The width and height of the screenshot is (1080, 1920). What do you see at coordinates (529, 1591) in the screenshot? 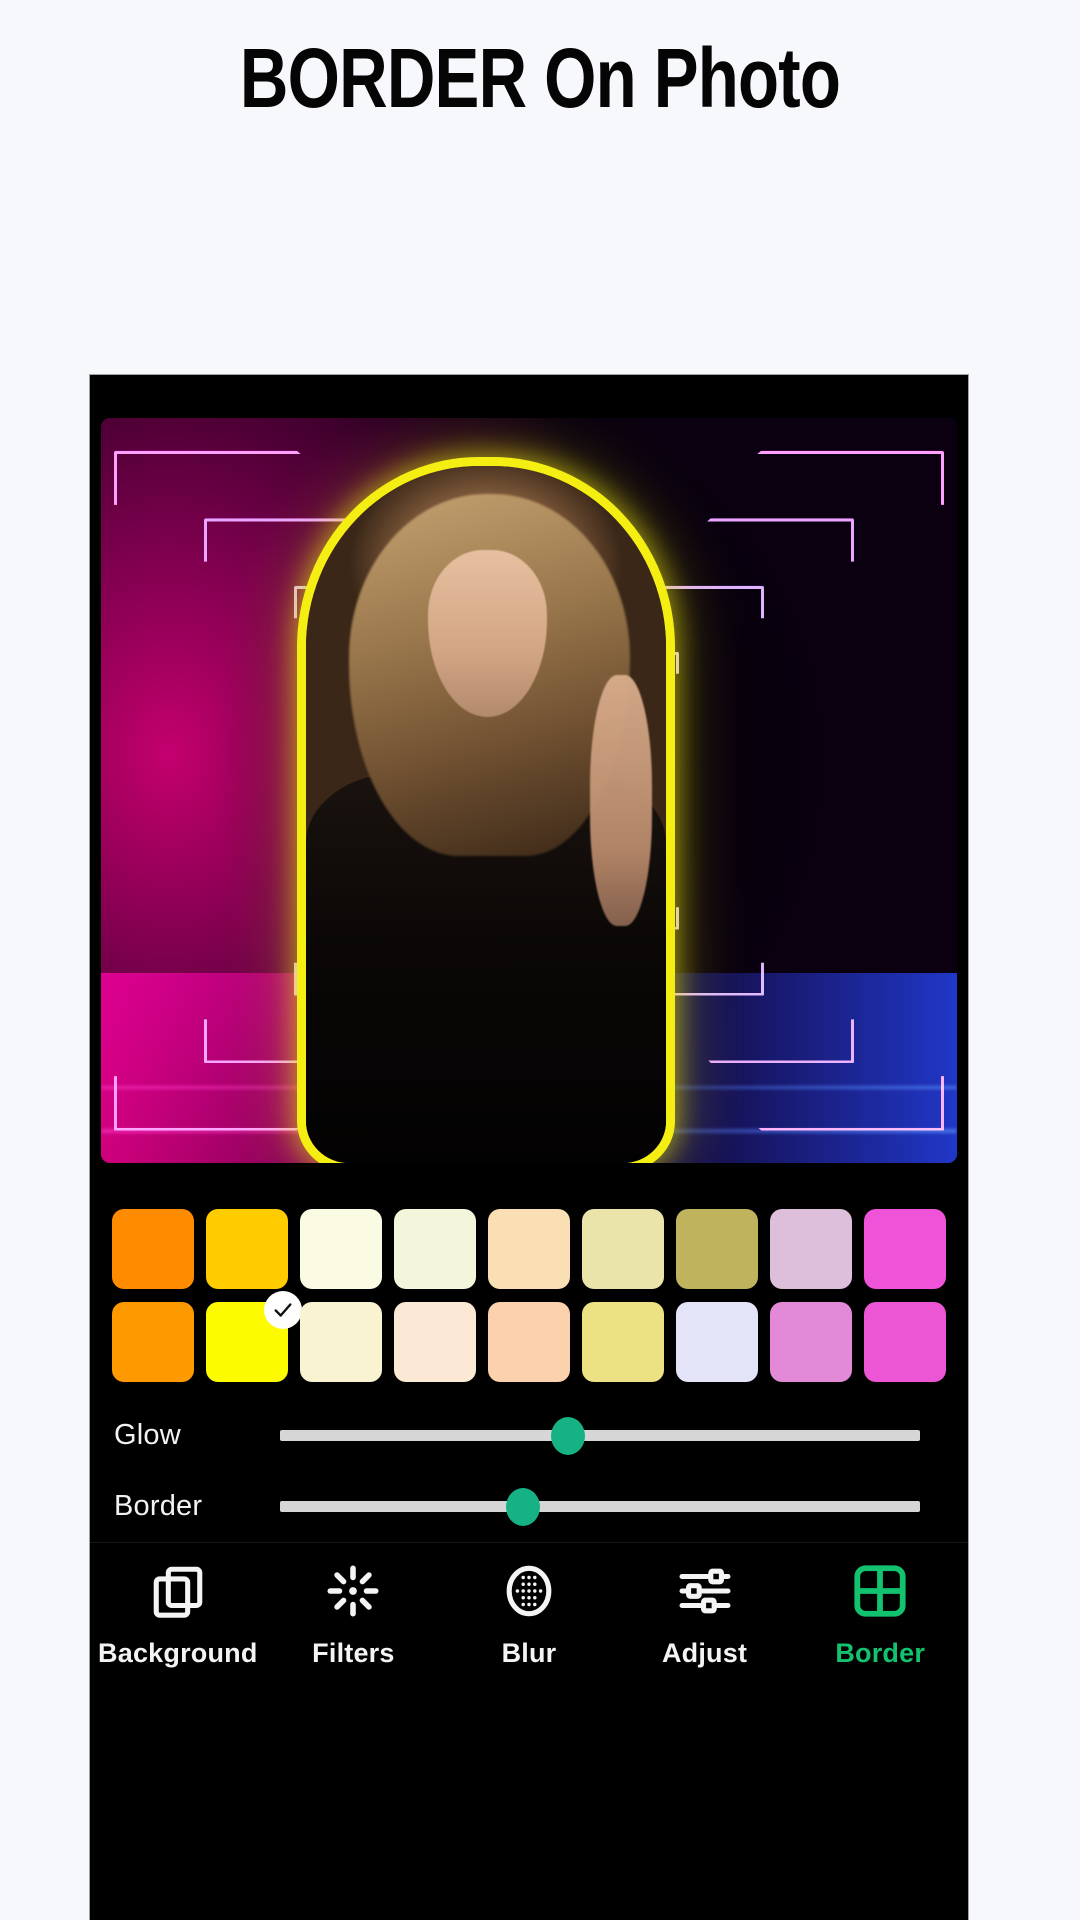
I see `blur-dots-icon` at bounding box center [529, 1591].